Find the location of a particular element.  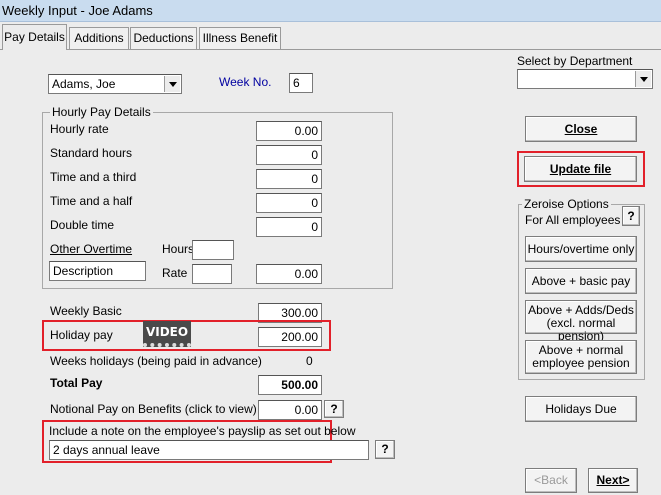

tab-deductions: Deductions is located at coordinates (163, 38).